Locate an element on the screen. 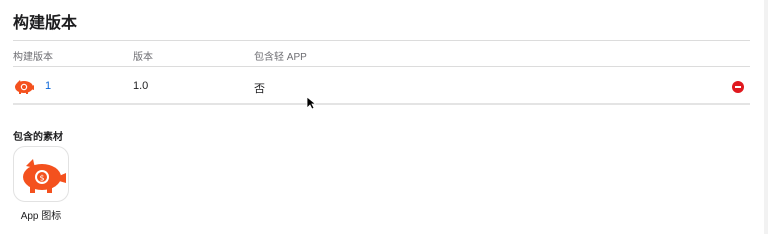  piggy-bank-icon: $ is located at coordinates (44, 176).